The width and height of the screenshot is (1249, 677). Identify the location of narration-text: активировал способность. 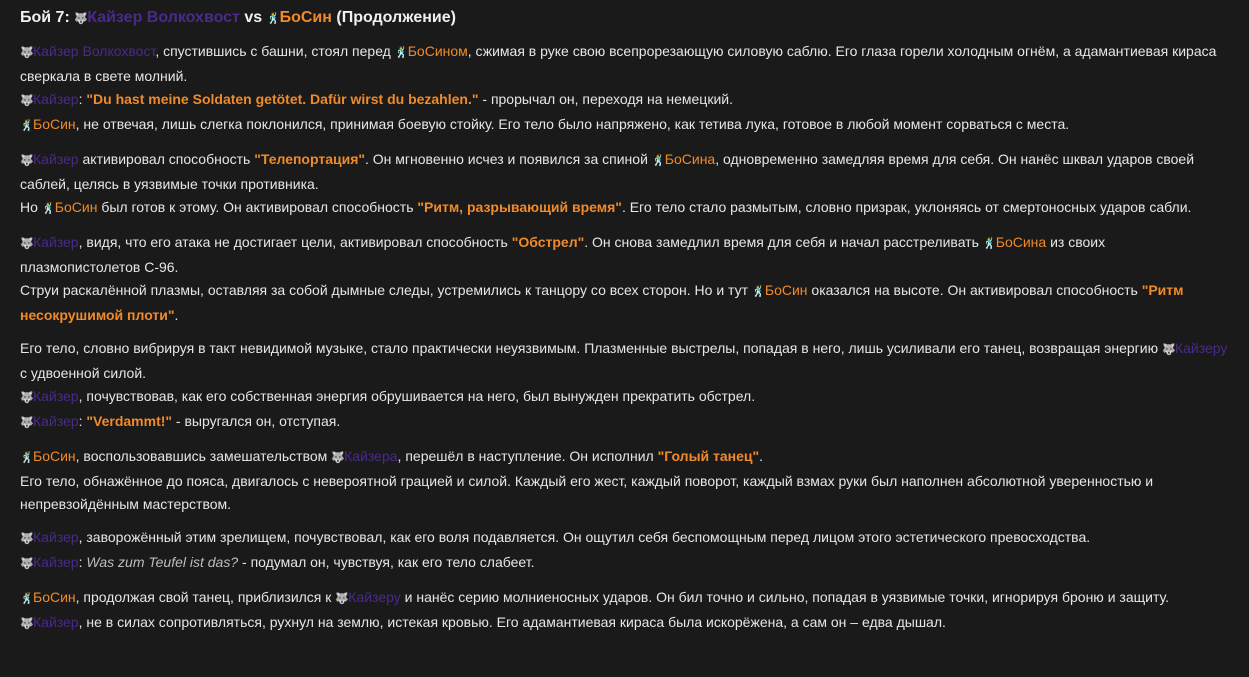
(166, 159).